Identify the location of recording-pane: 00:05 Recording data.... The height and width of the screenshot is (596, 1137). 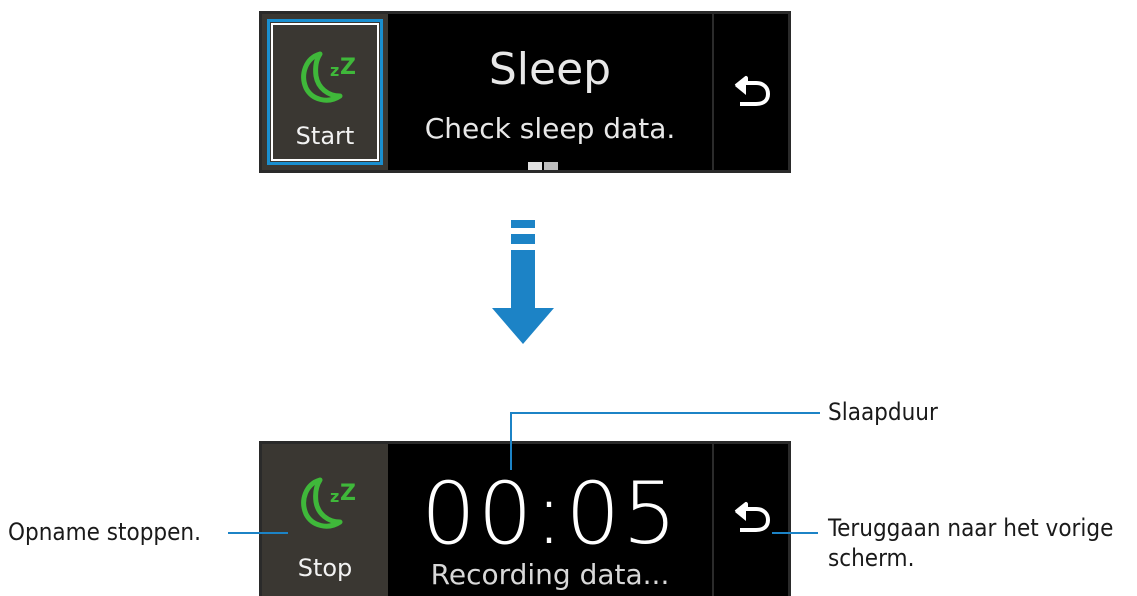
(551, 520).